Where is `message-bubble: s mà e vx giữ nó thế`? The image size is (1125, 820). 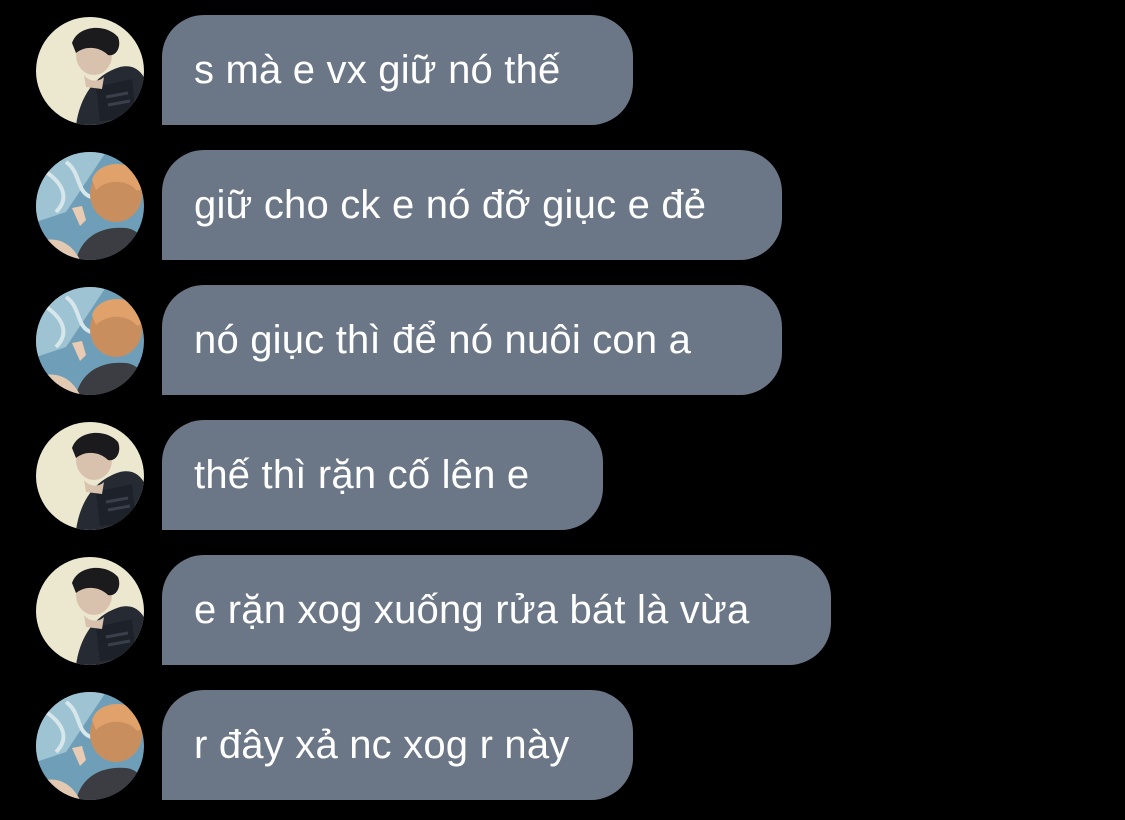 message-bubble: s mà e vx giữ nó thế is located at coordinates (397, 70).